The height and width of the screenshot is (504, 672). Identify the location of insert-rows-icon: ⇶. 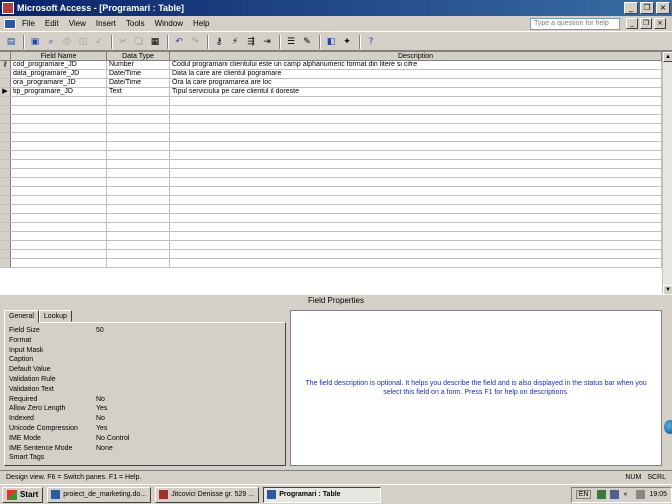
(251, 42).